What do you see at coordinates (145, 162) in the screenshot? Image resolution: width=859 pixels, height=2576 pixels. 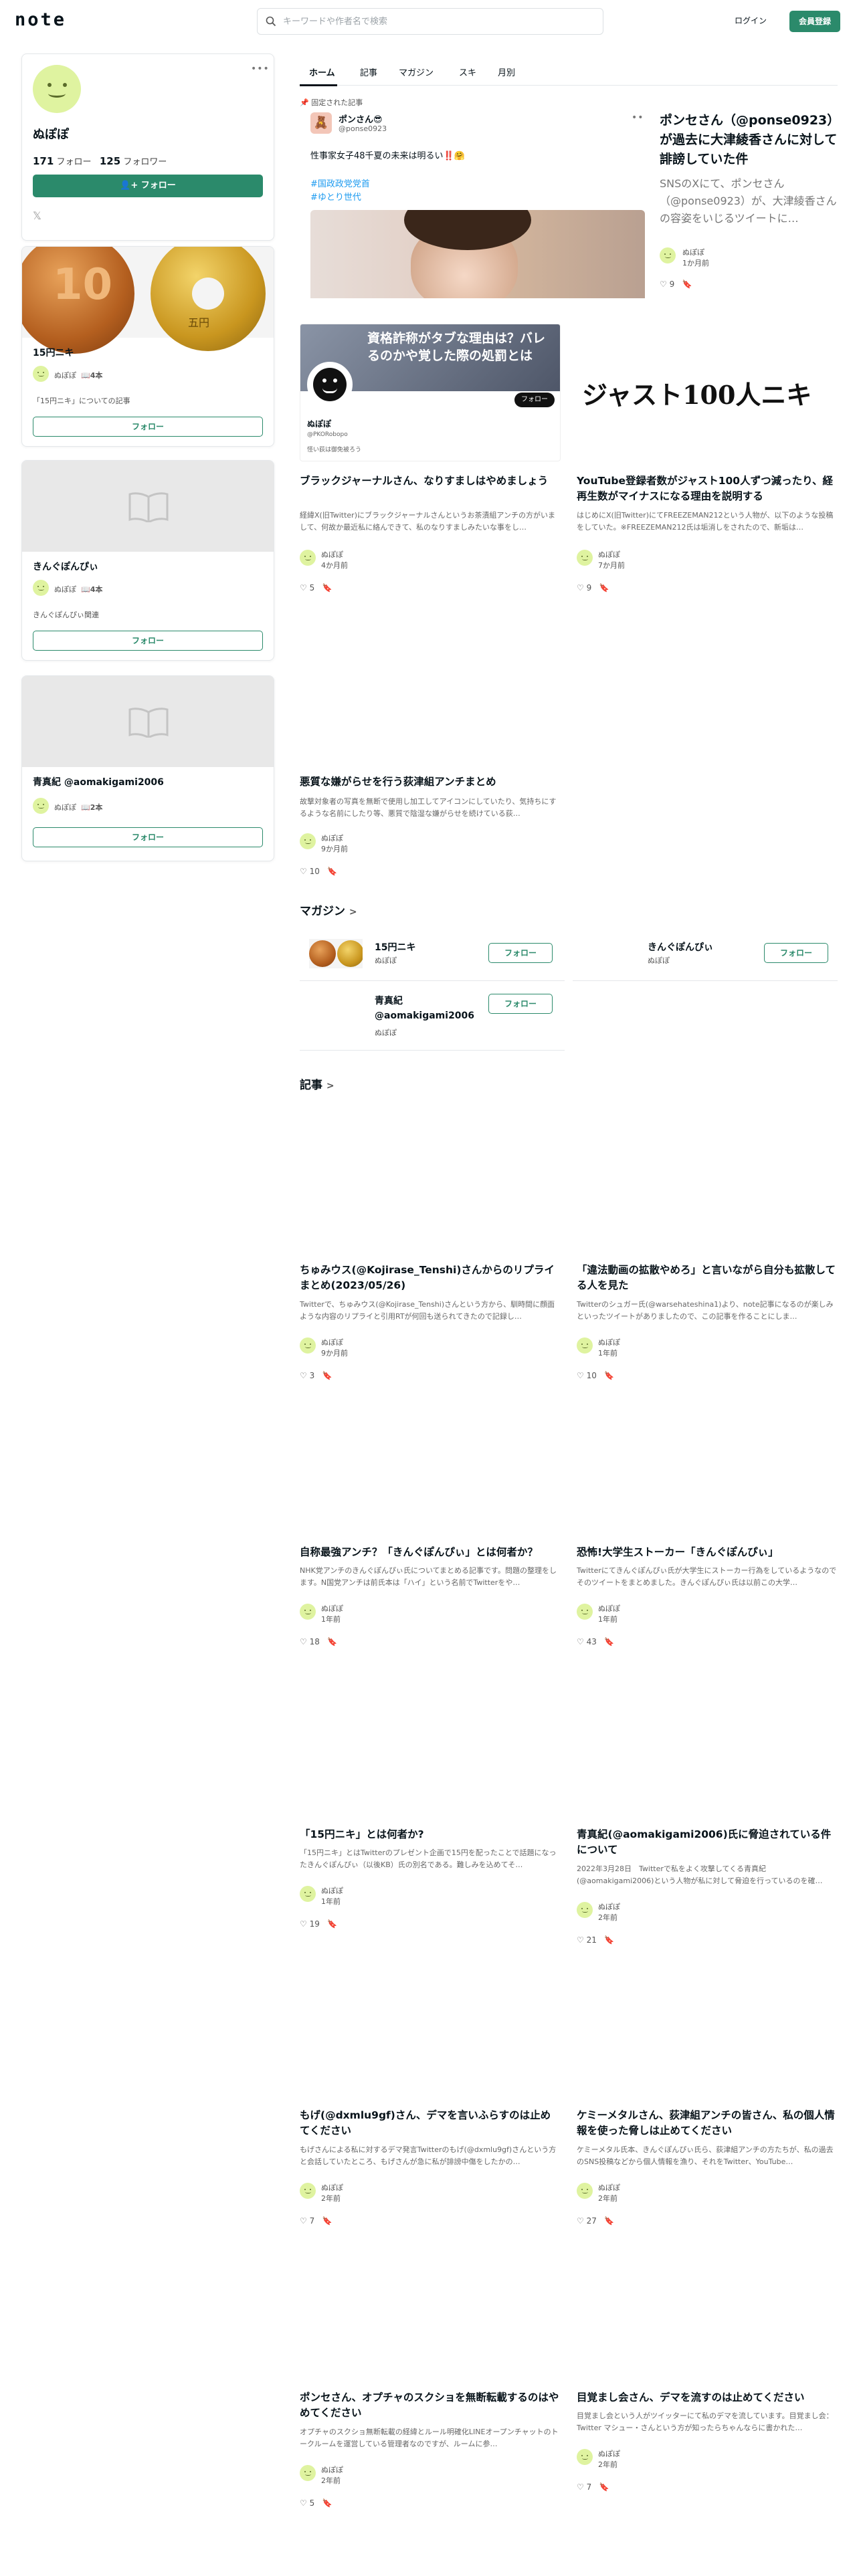 I see `followers-label: フォロワー` at bounding box center [145, 162].